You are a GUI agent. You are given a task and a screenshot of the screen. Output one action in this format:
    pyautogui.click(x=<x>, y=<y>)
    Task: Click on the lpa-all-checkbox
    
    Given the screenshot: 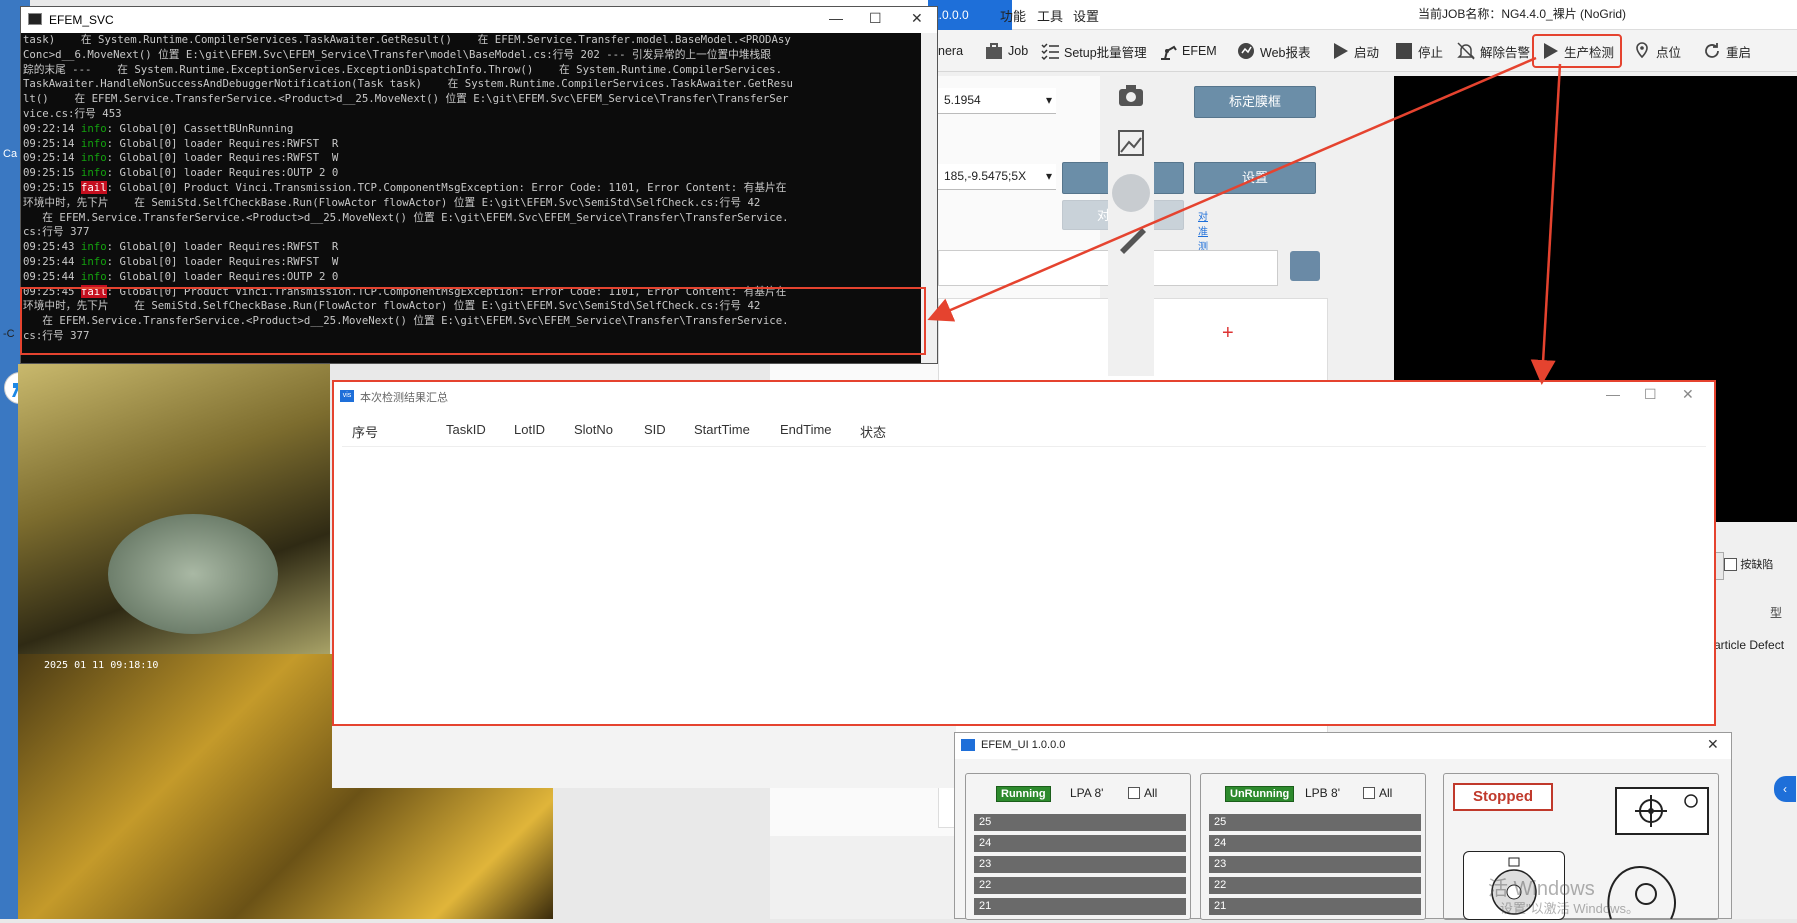 What is the action you would take?
    pyautogui.click(x=1134, y=793)
    